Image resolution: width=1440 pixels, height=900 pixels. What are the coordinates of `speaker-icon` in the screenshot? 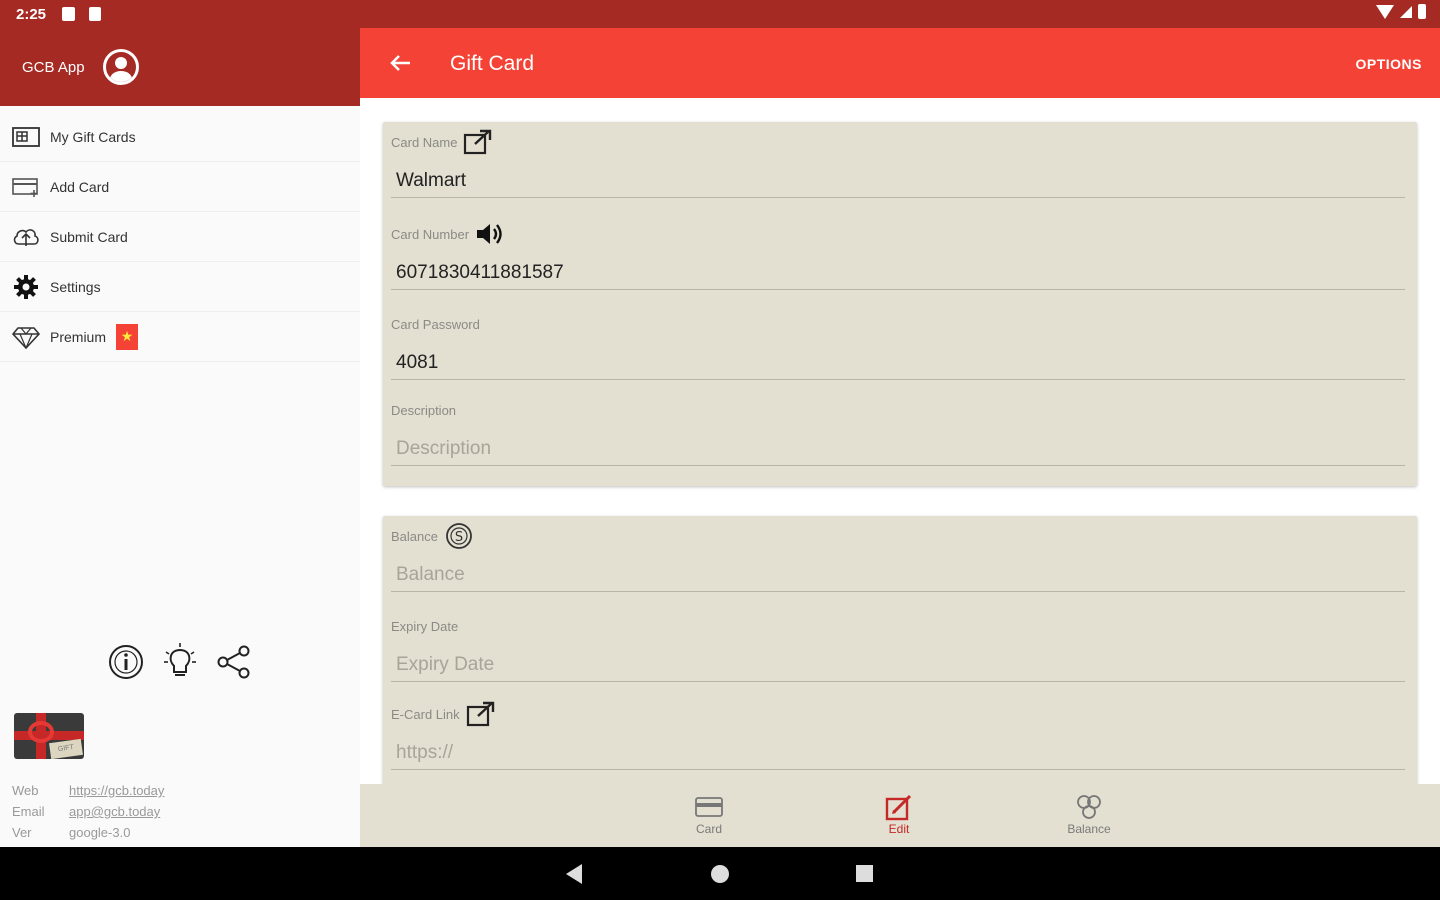 It's located at (490, 234).